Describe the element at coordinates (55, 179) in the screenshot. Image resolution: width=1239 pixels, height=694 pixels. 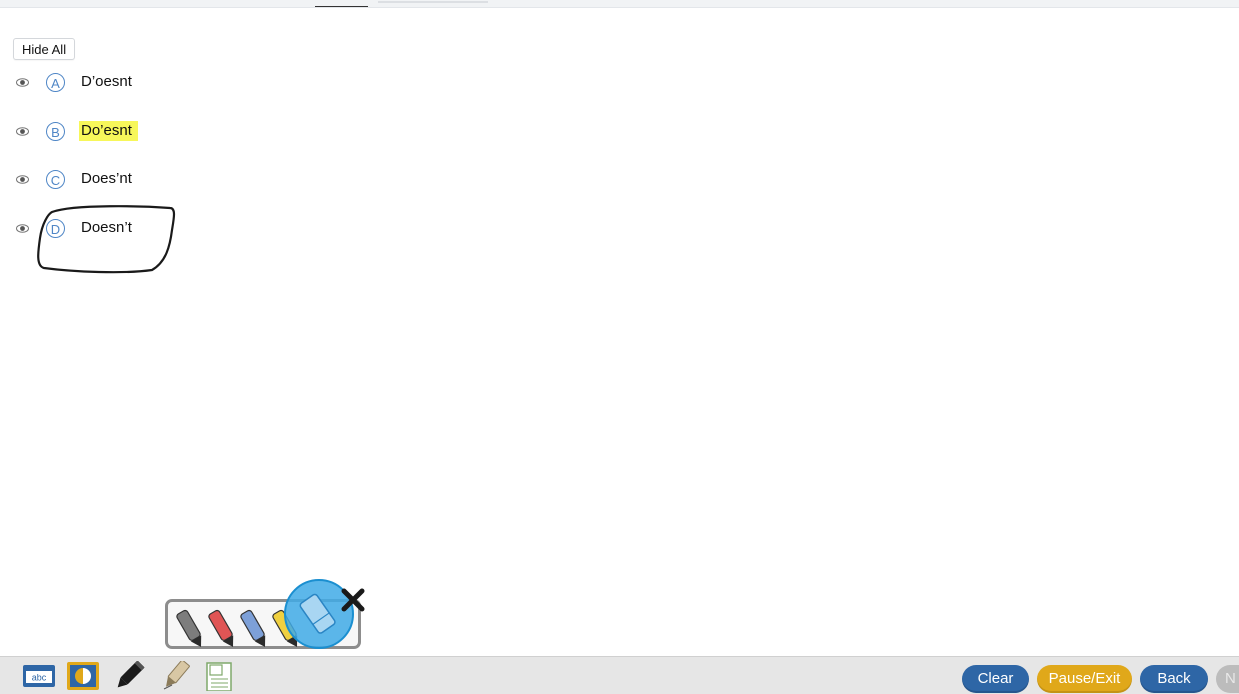
I see `option-letter: C` at that location.